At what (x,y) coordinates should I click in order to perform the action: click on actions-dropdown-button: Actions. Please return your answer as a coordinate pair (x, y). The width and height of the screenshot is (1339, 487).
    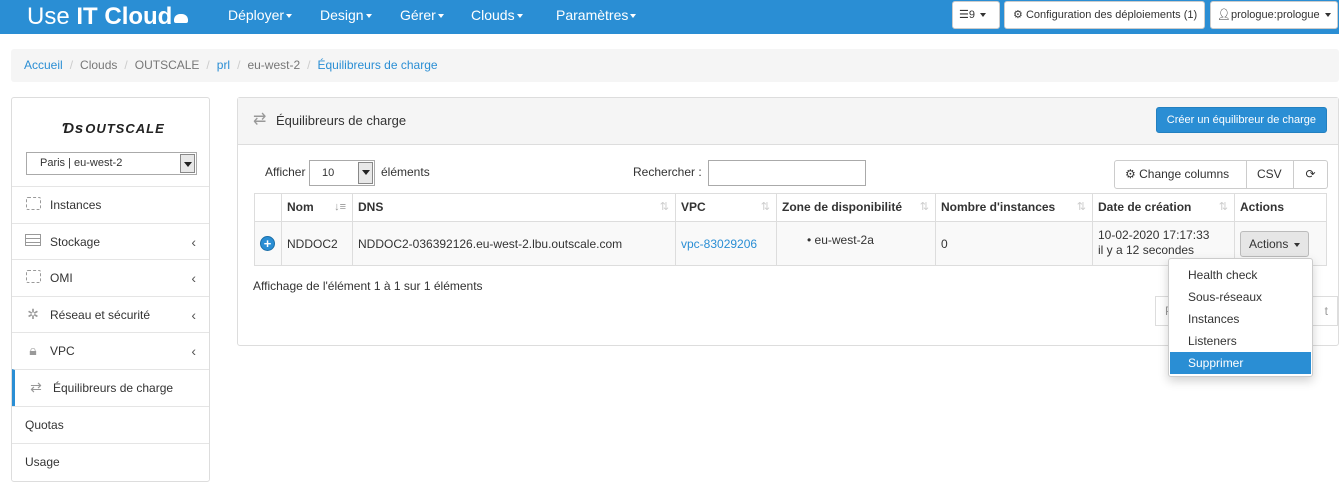
    Looking at the image, I should click on (1274, 244).